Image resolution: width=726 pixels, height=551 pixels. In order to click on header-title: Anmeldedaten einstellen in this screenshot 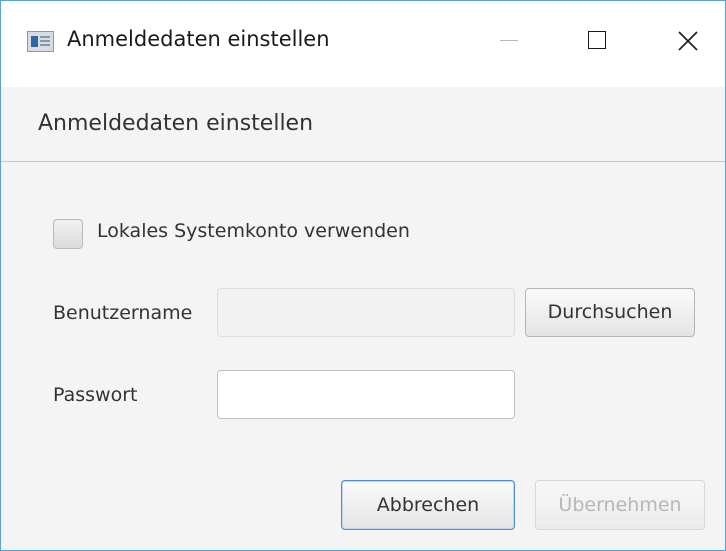, I will do `click(176, 123)`.